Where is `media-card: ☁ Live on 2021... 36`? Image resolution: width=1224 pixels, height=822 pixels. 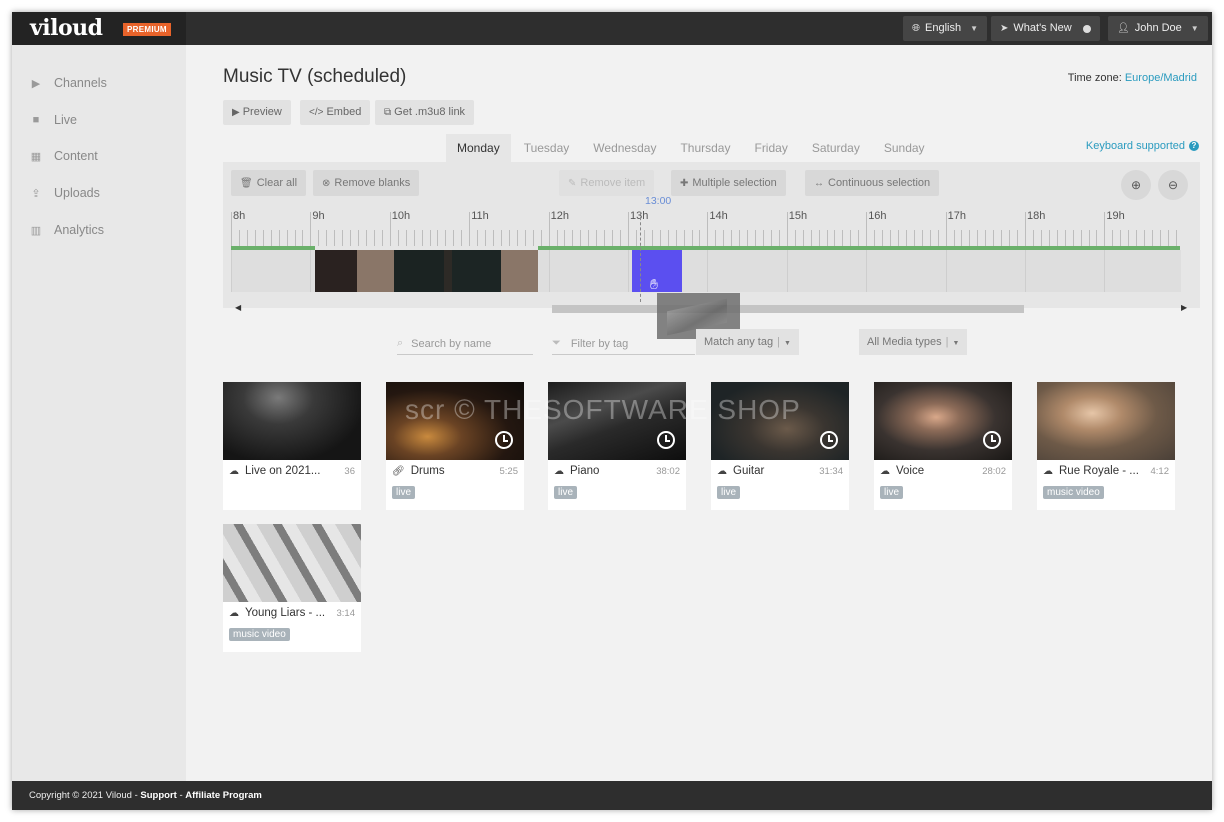
media-card: ☁ Live on 2021... 36 is located at coordinates (292, 446).